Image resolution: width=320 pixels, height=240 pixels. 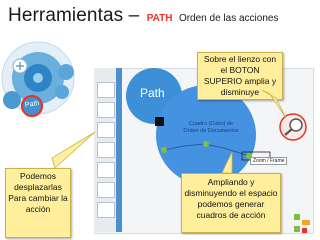 What do you see at coordinates (73, 150) in the screenshot?
I see `callout-left-pointer` at bounding box center [73, 150].